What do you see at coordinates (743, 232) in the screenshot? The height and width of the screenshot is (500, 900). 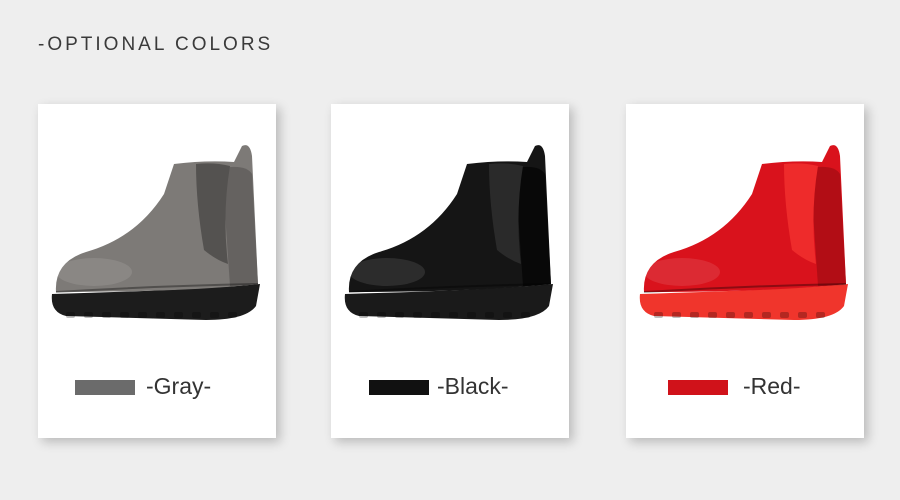 I see `red-boot-image` at bounding box center [743, 232].